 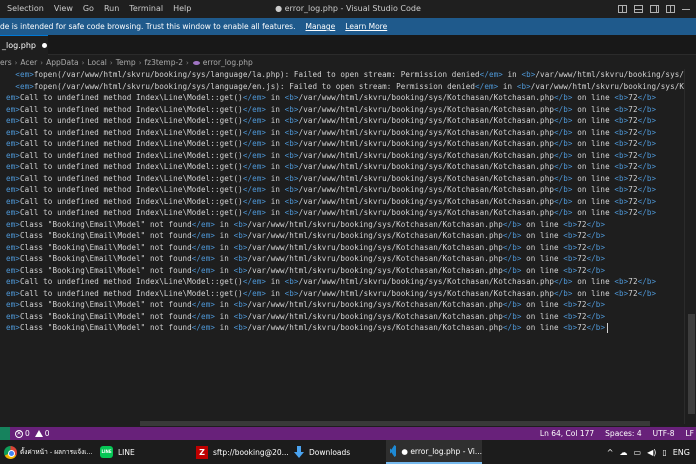 I want to click on toggle-panel-icon, so click(x=638, y=9).